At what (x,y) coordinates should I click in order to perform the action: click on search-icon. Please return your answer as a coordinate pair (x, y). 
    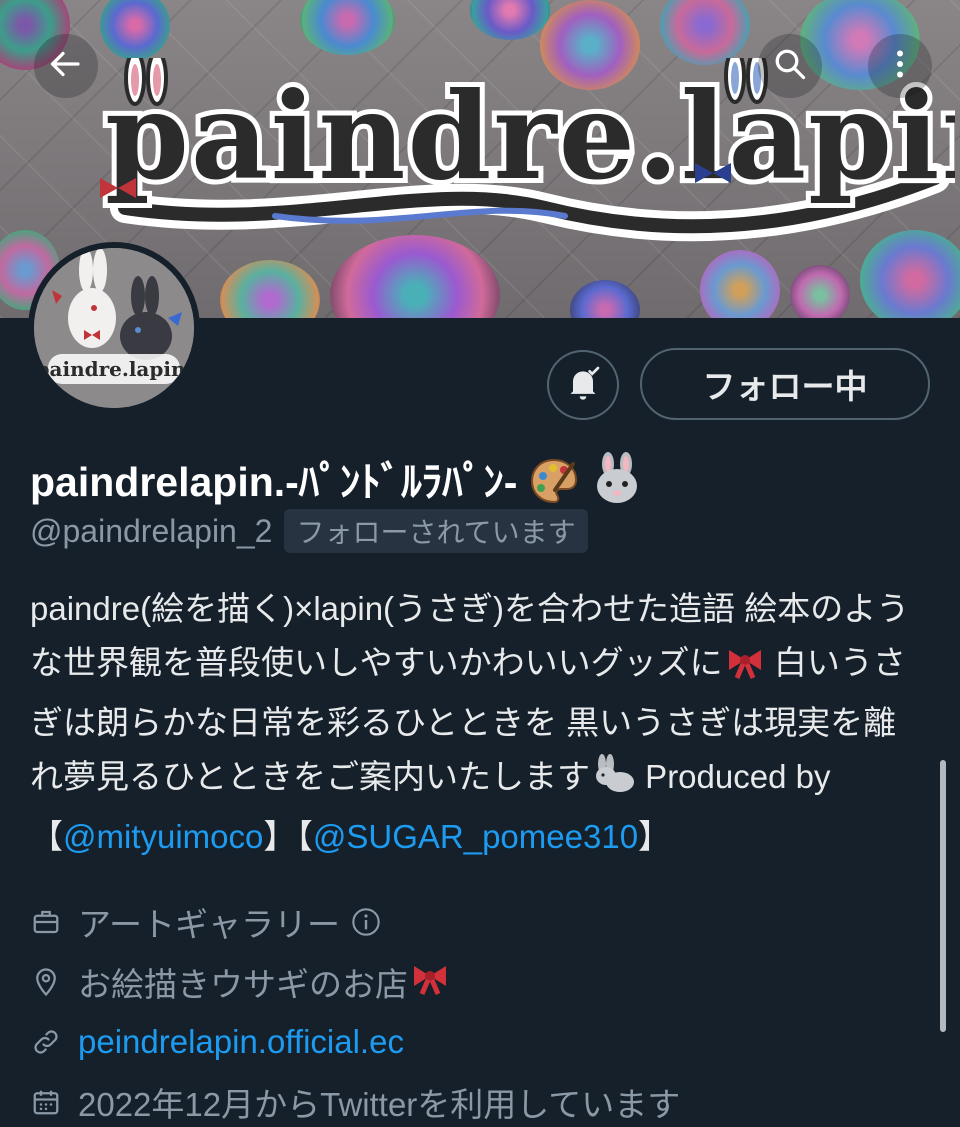
    Looking at the image, I should click on (790, 66).